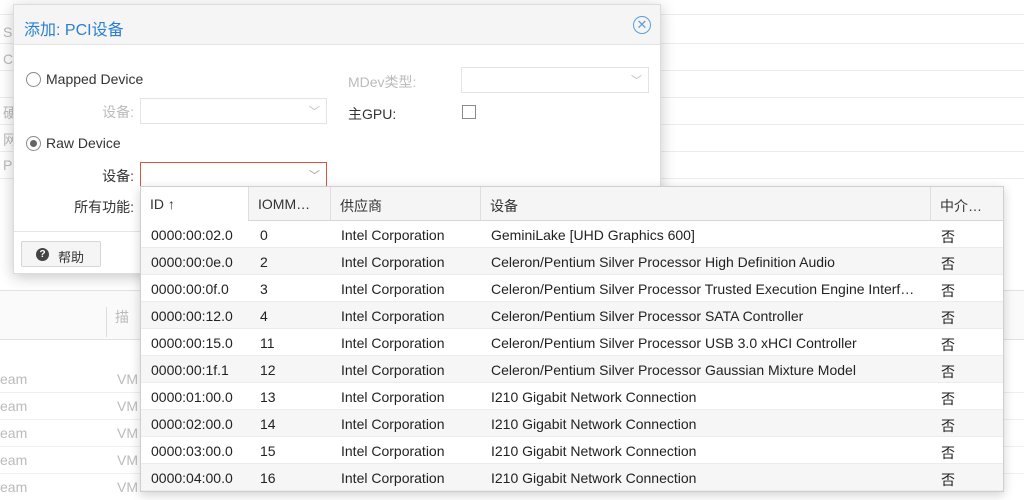 The image size is (1024, 500). What do you see at coordinates (372, 114) in the screenshot?
I see `primary-gpu-label: 主GPU:` at bounding box center [372, 114].